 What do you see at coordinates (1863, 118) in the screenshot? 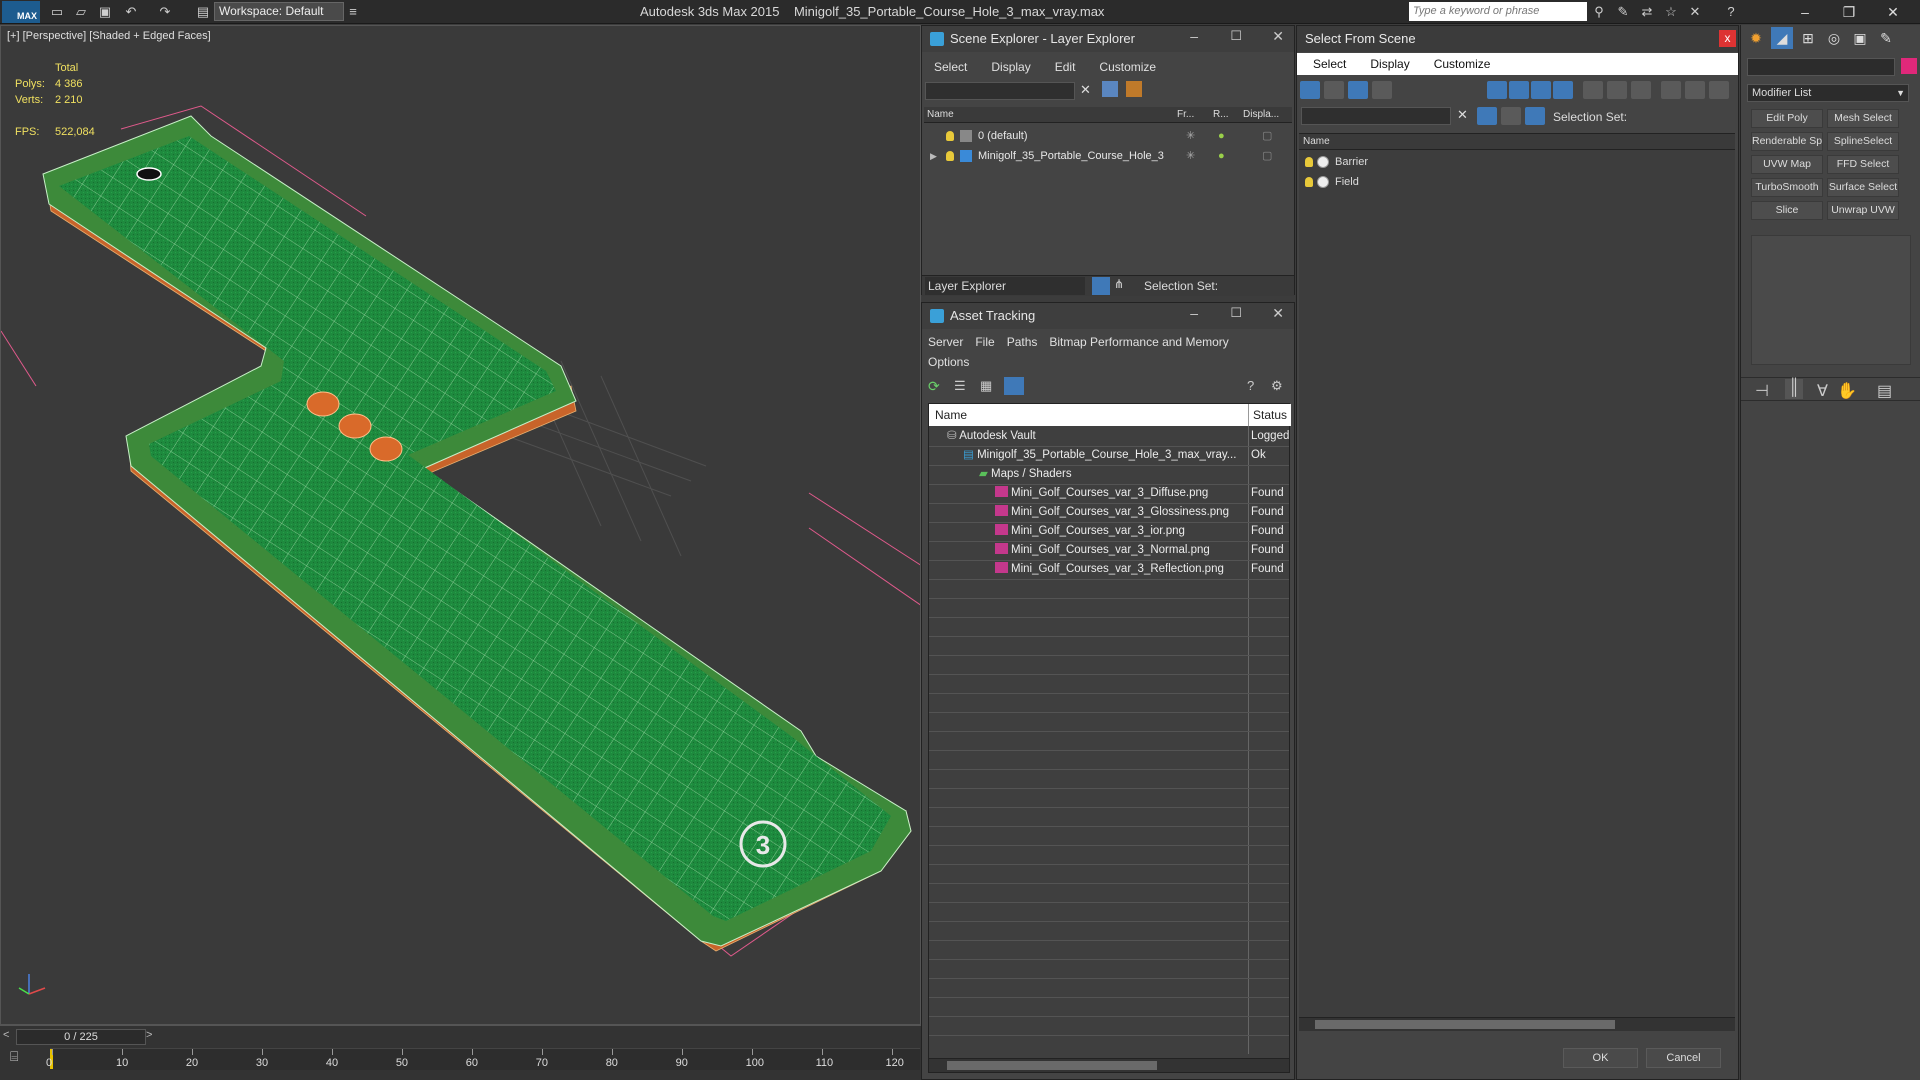
I see `mesh-select-button: Mesh Select` at bounding box center [1863, 118].